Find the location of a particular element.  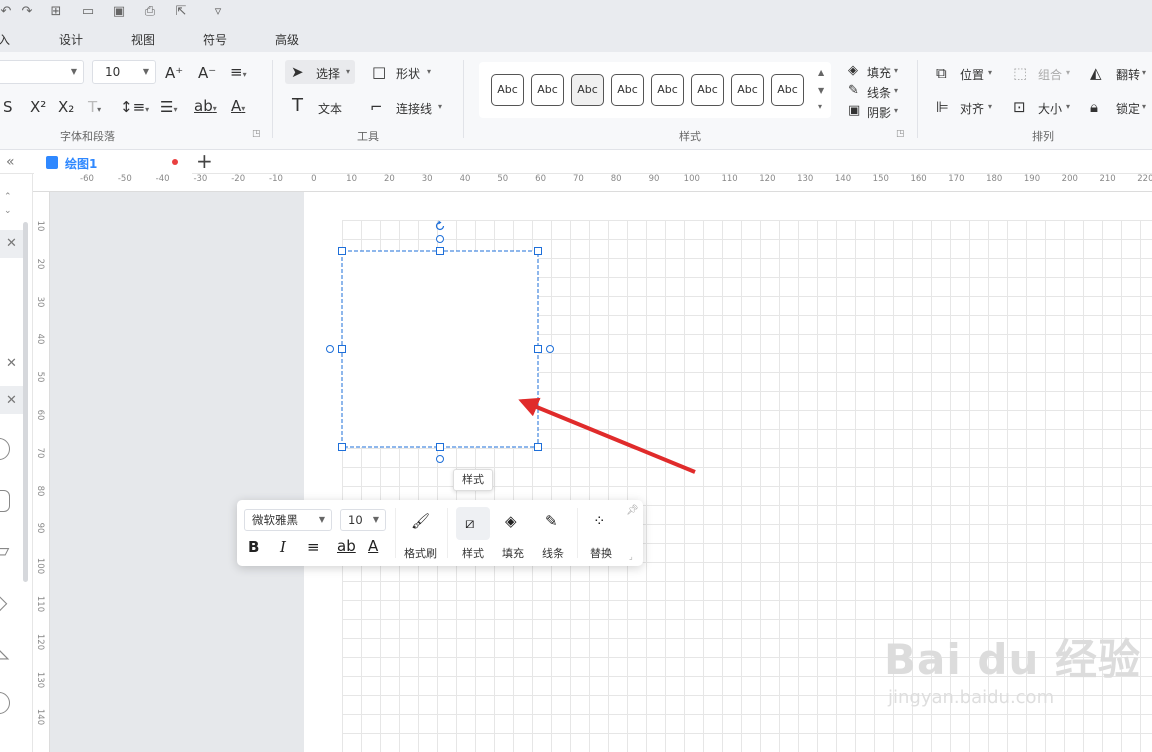

diamond-shape-icon: ◇ is located at coordinates (3, 602).